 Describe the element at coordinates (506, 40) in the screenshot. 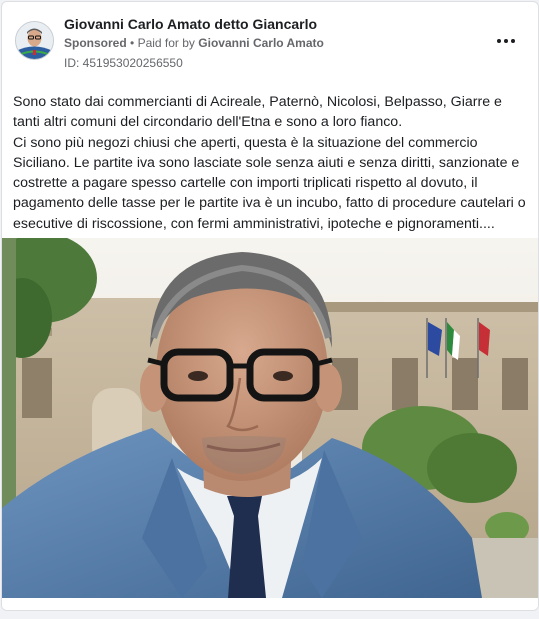

I see `more-horizontal-icon` at that location.